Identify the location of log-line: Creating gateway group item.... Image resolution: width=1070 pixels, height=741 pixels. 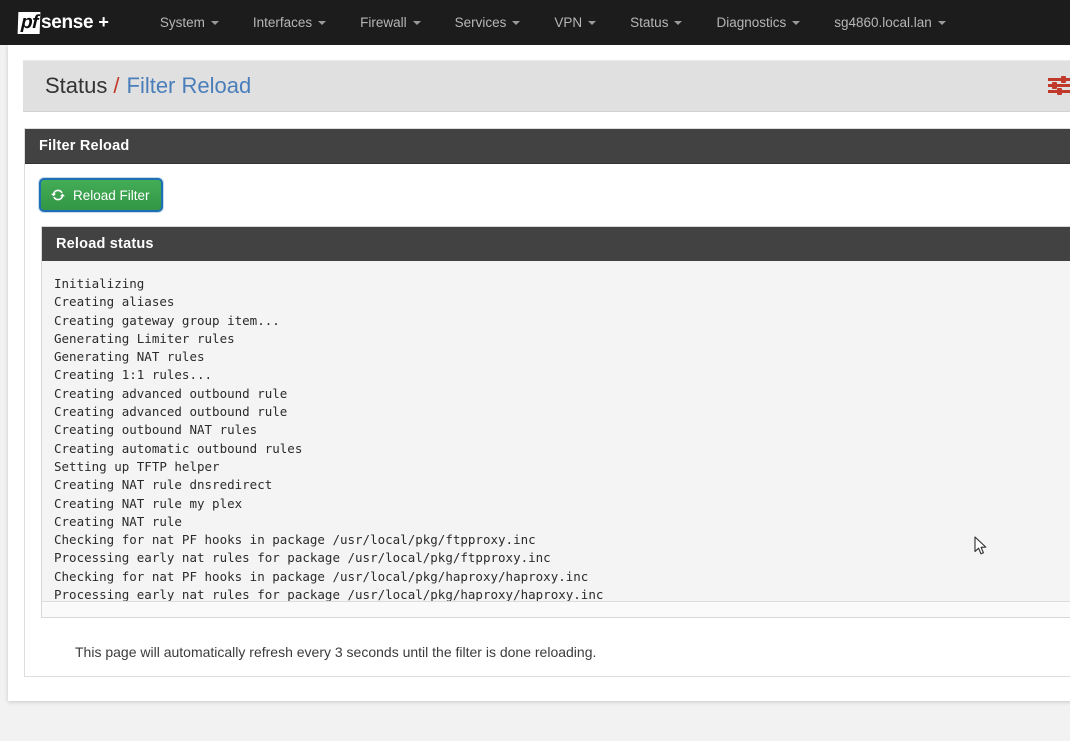
(167, 320).